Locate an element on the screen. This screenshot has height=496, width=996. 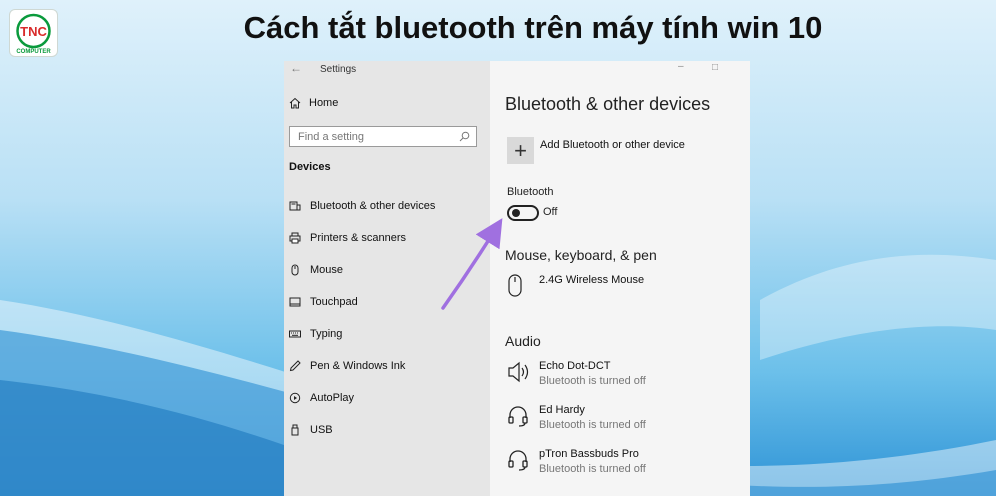
audio-section-heading: Audio is located at coordinates (523, 341).